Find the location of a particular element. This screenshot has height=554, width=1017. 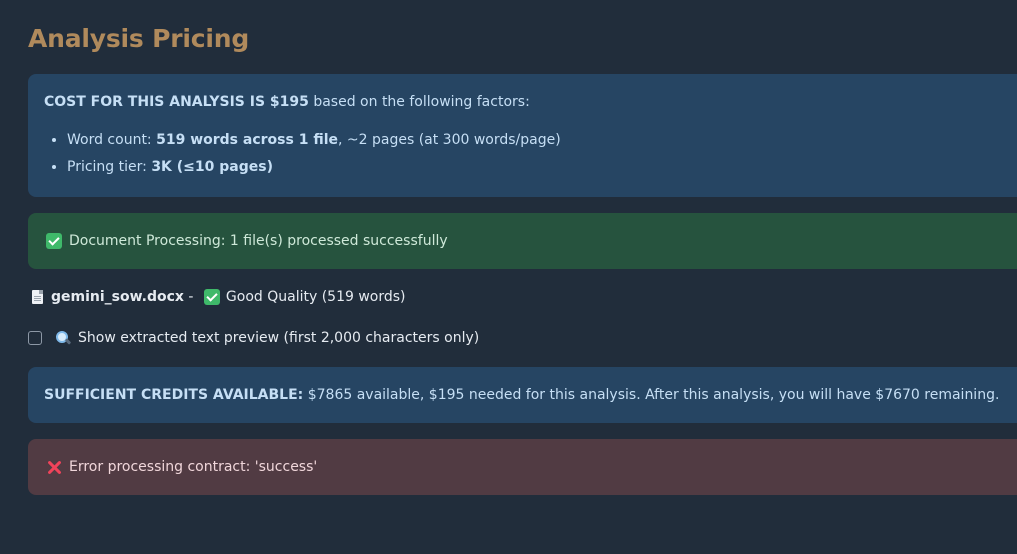

factor-label: Word count: is located at coordinates (112, 140).